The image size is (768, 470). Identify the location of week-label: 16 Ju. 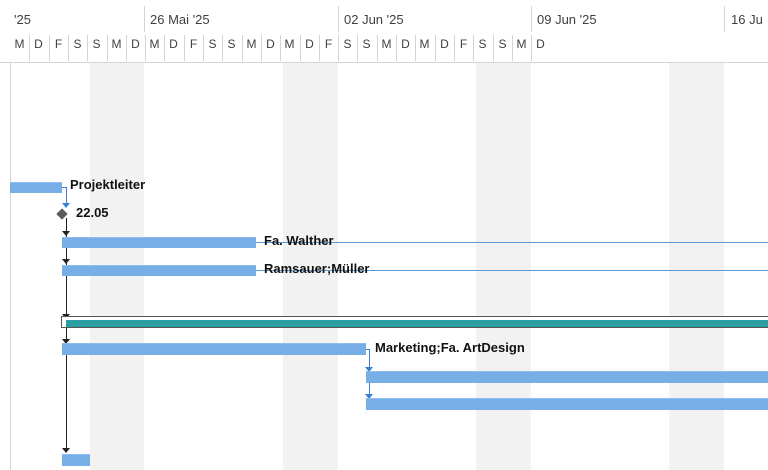
(747, 19).